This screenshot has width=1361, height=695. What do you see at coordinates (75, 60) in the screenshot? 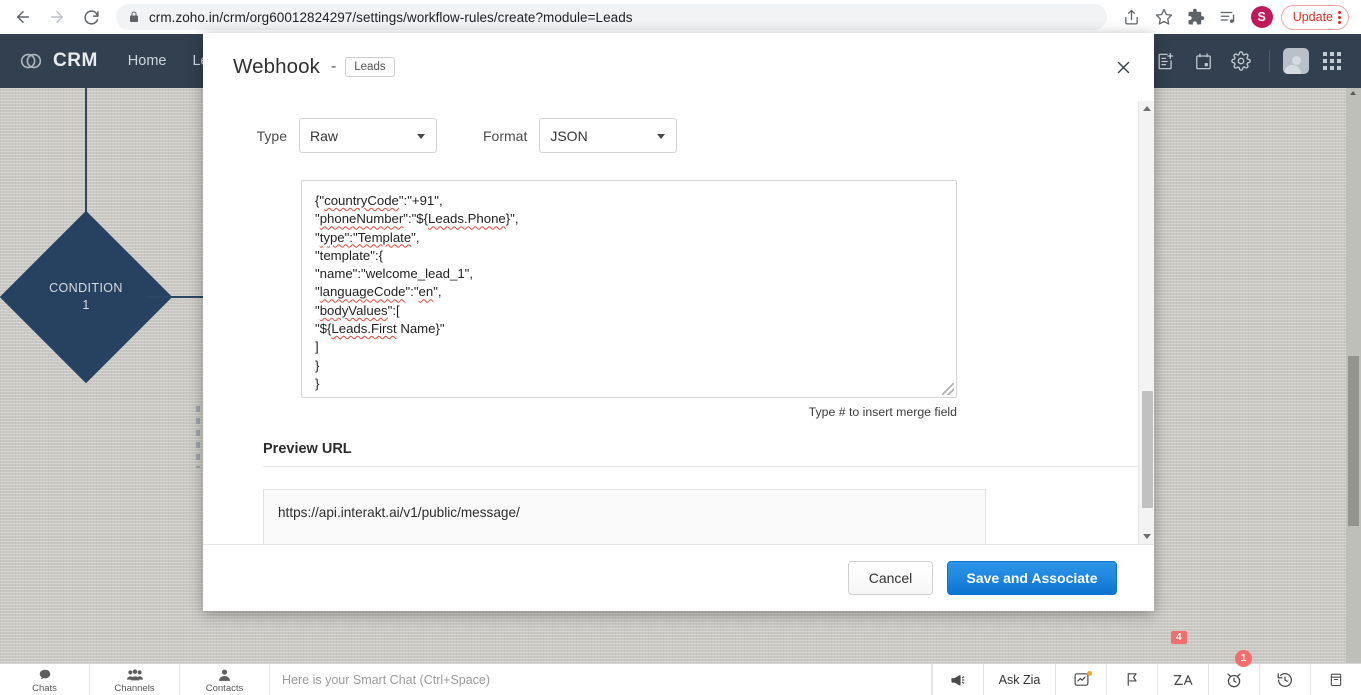
I see `crm-logo-text: CRM` at bounding box center [75, 60].